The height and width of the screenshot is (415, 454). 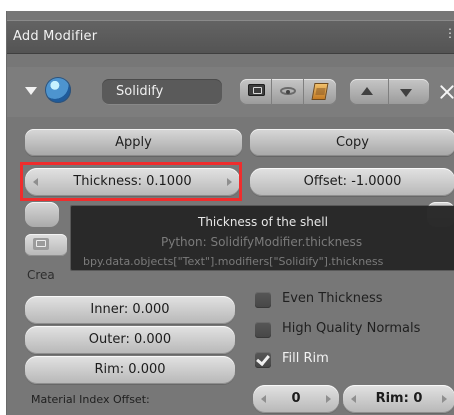 I want to click on order-tools, so click(x=389, y=92).